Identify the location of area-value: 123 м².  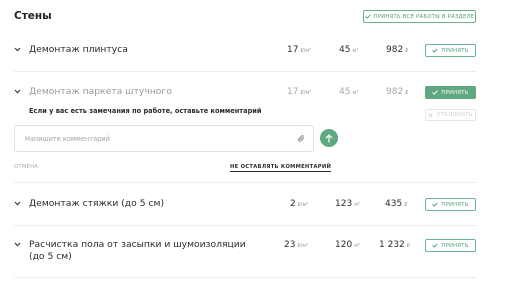
(347, 204).